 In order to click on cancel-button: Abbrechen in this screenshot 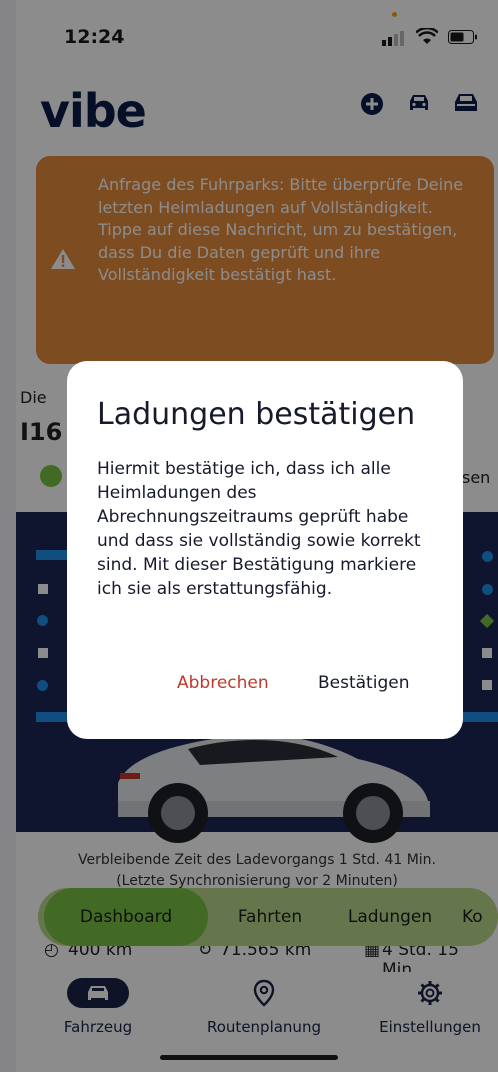, I will do `click(223, 683)`.